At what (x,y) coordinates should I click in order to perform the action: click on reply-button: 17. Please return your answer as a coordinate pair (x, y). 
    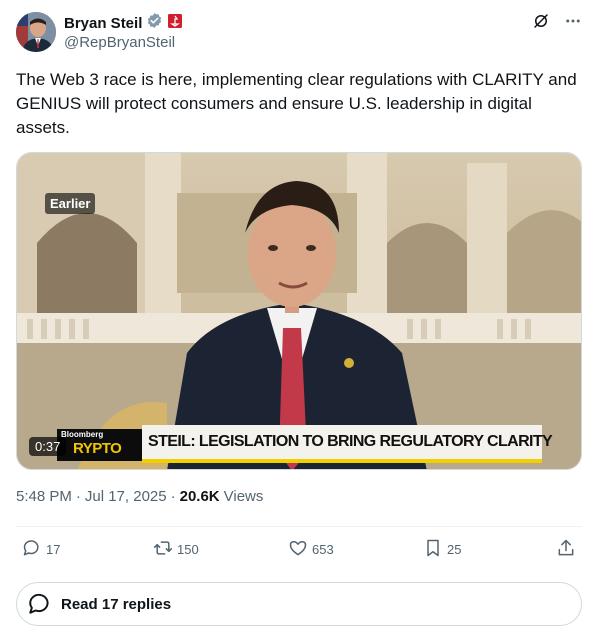
    Looking at the image, I should click on (41, 549).